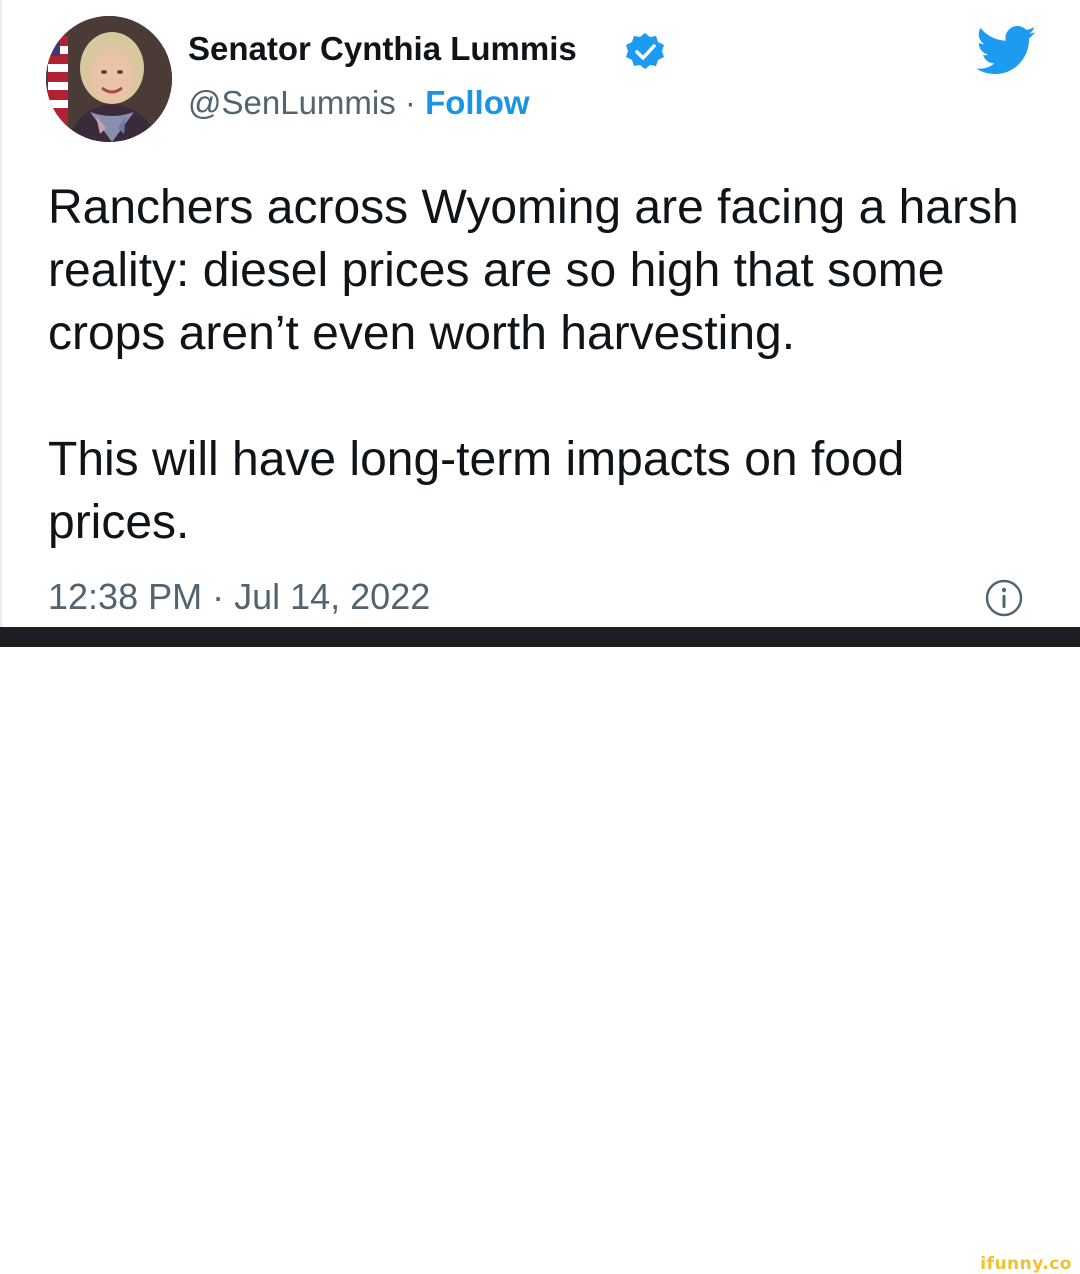 The image size is (1080, 1274). I want to click on twitter-bird-icon, so click(1007, 51).